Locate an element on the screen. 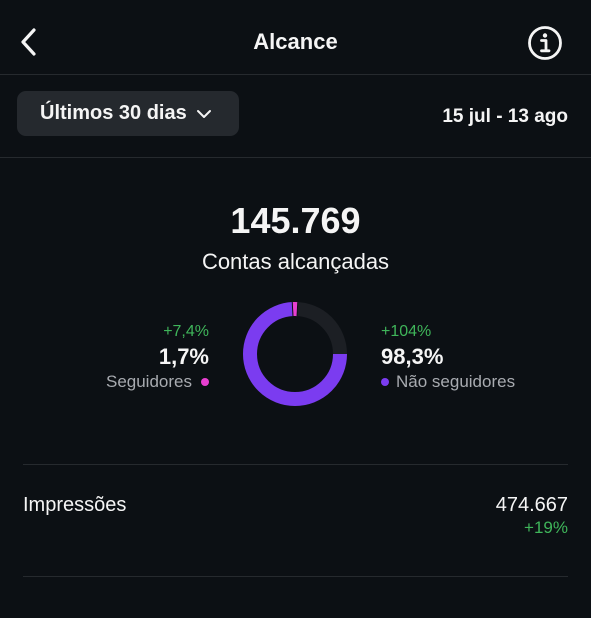  info-button is located at coordinates (545, 43).